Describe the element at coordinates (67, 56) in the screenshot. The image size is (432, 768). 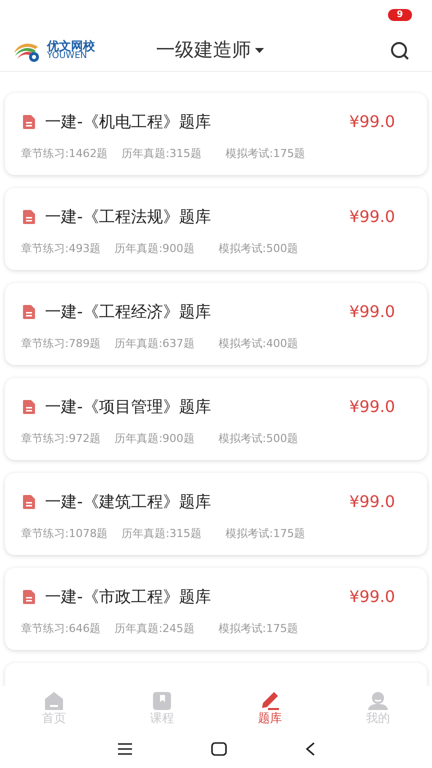
I see `logo-subtitle: YOUWEN` at that location.